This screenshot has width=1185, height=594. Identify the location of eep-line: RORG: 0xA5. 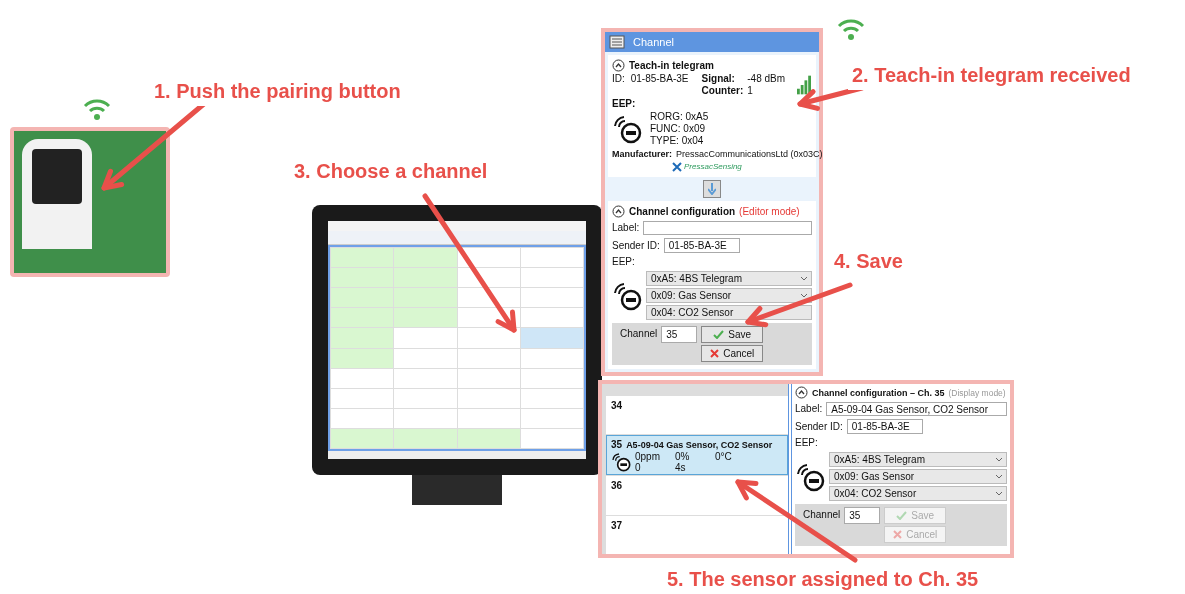
(679, 117).